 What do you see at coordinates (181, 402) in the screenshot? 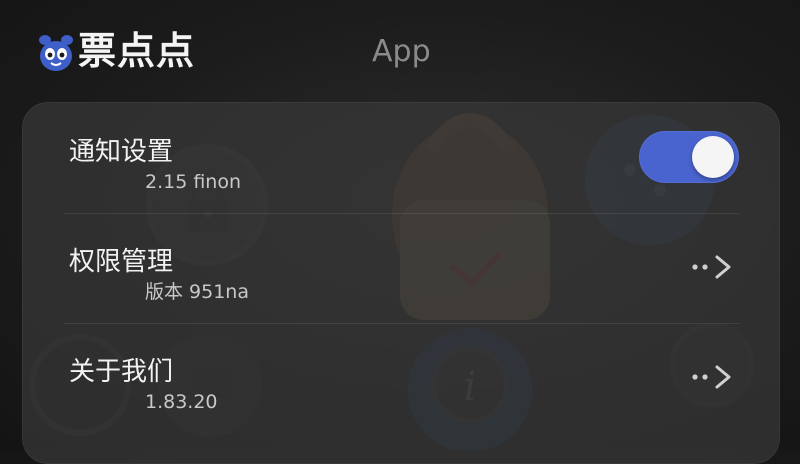
I see `row-subtitle: 1.83.20` at bounding box center [181, 402].